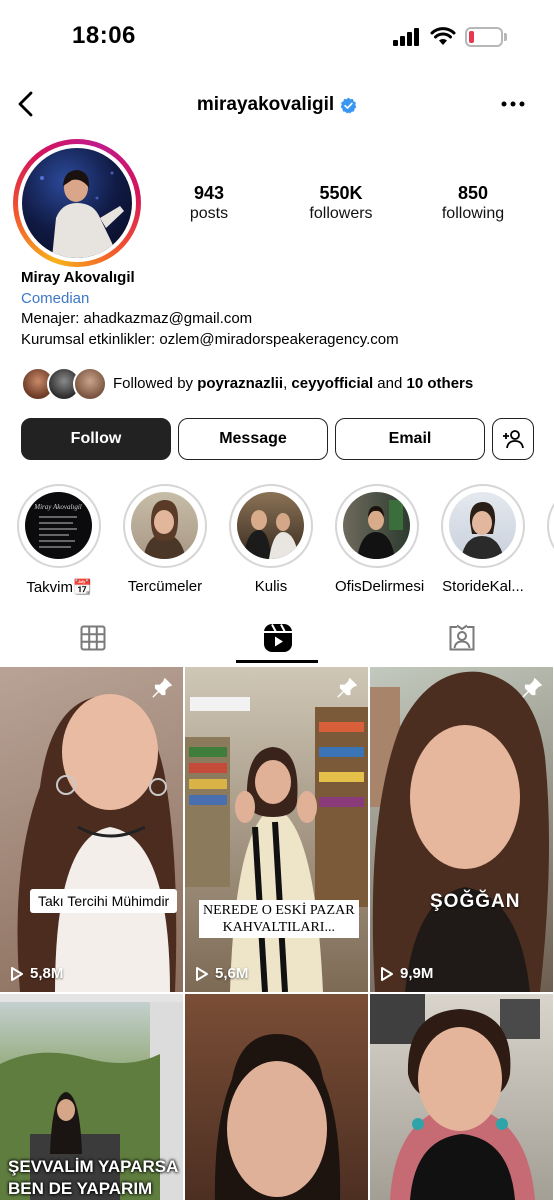  I want to click on profile-name: Miray Akovalıgil, so click(78, 277).